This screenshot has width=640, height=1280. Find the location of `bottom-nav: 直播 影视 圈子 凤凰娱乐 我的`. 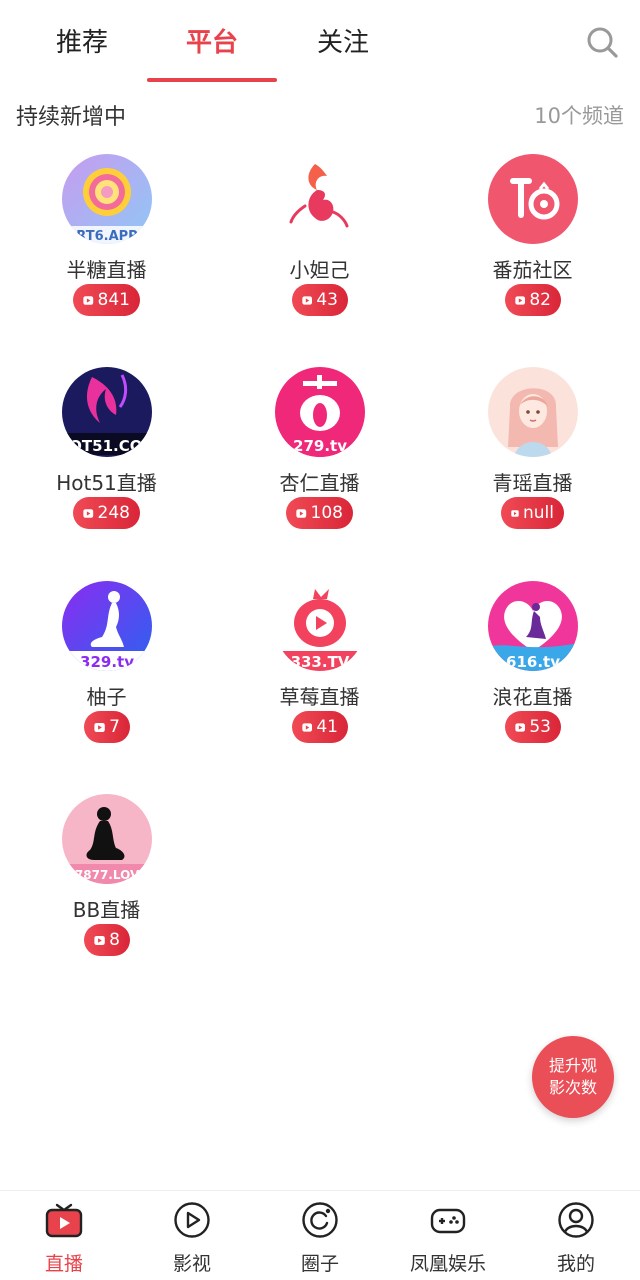

bottom-nav: 直播 影视 圈子 凤凰娱乐 我的 is located at coordinates (320, 1235).